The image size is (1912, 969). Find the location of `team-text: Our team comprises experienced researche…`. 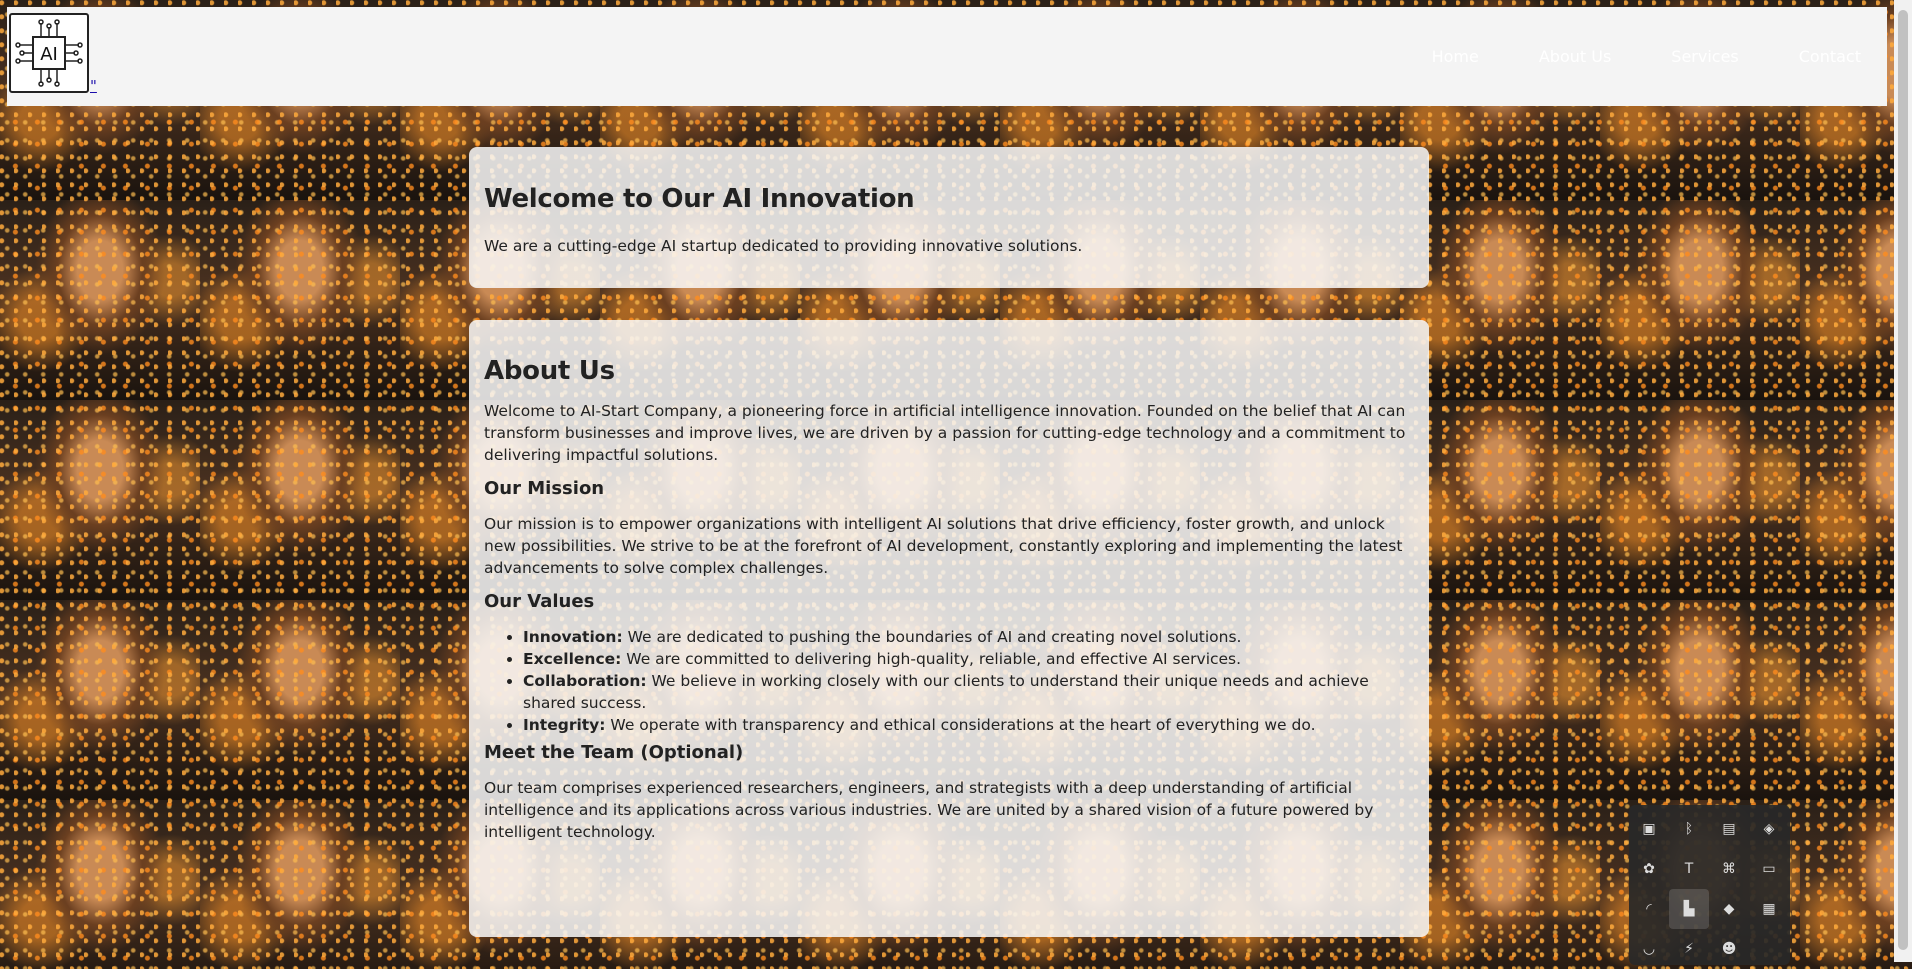

team-text: Our team comprises experienced researche… is located at coordinates (929, 810).